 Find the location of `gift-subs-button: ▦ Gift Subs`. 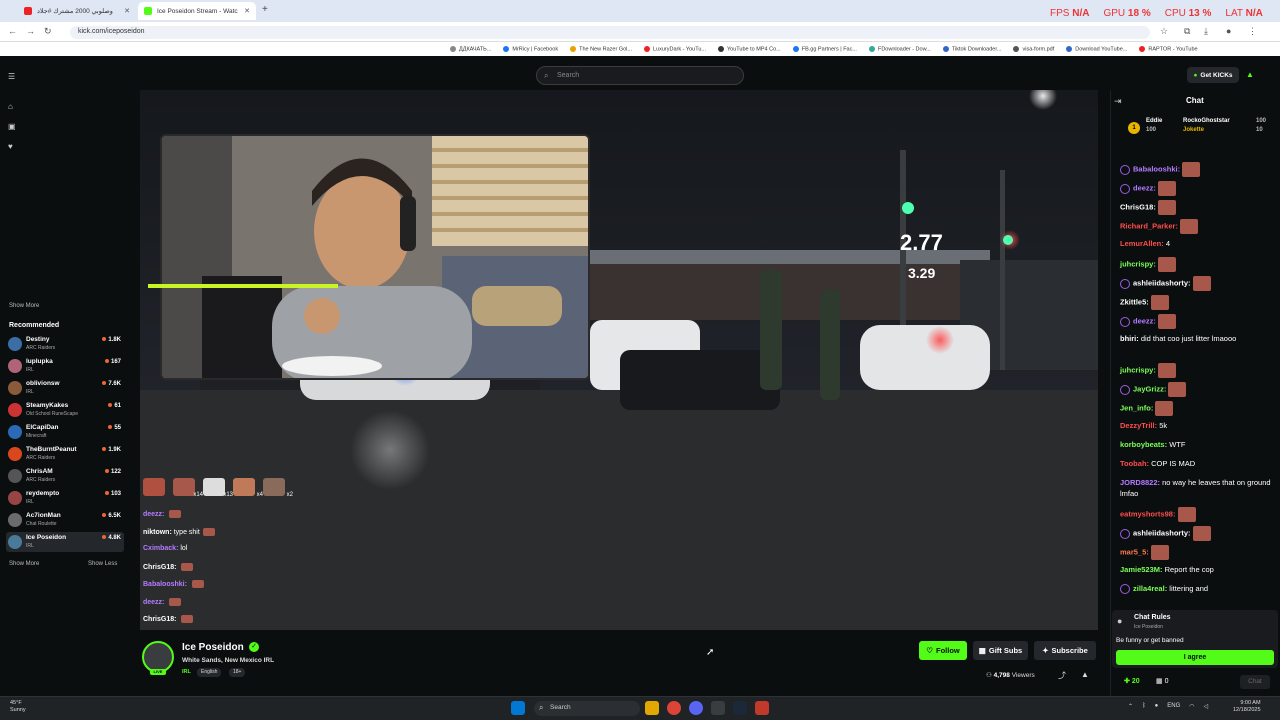

gift-subs-button: ▦ Gift Subs is located at coordinates (1000, 650).